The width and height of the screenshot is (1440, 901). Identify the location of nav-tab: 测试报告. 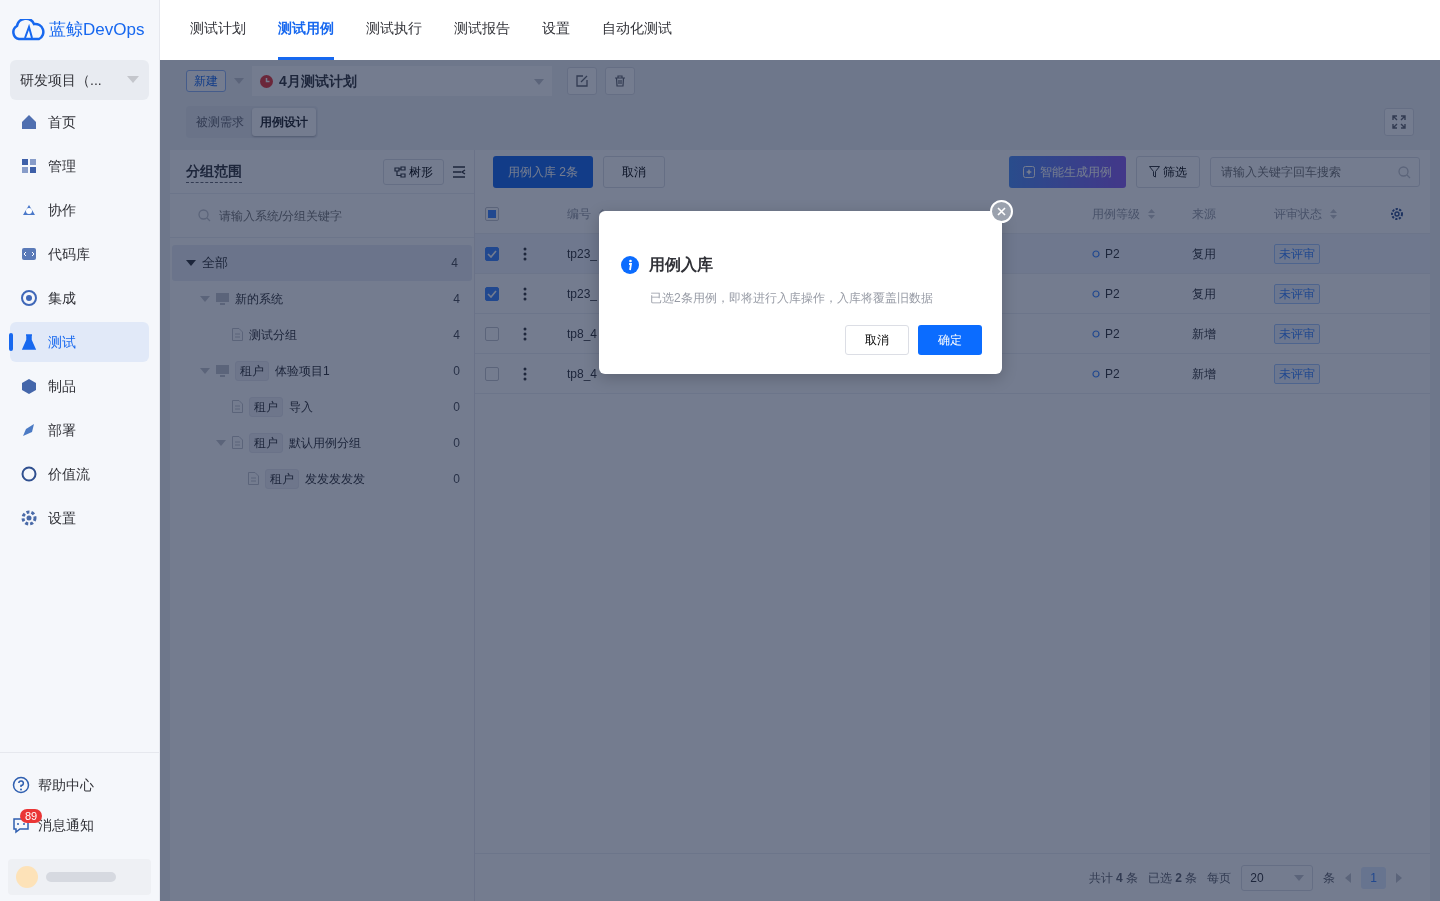
(482, 30).